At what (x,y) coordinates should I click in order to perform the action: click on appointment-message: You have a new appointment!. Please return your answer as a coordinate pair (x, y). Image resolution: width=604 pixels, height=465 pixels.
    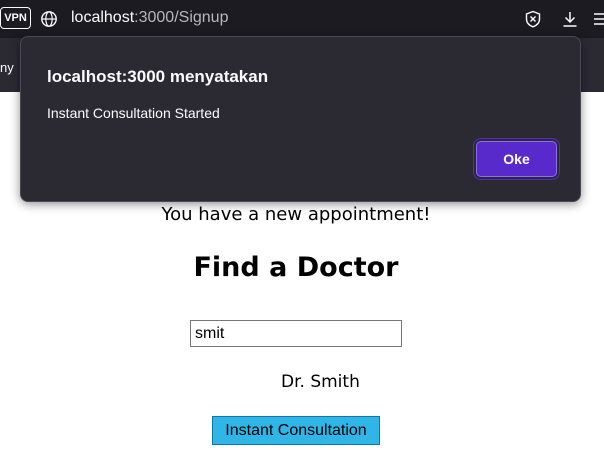
    Looking at the image, I should click on (296, 214).